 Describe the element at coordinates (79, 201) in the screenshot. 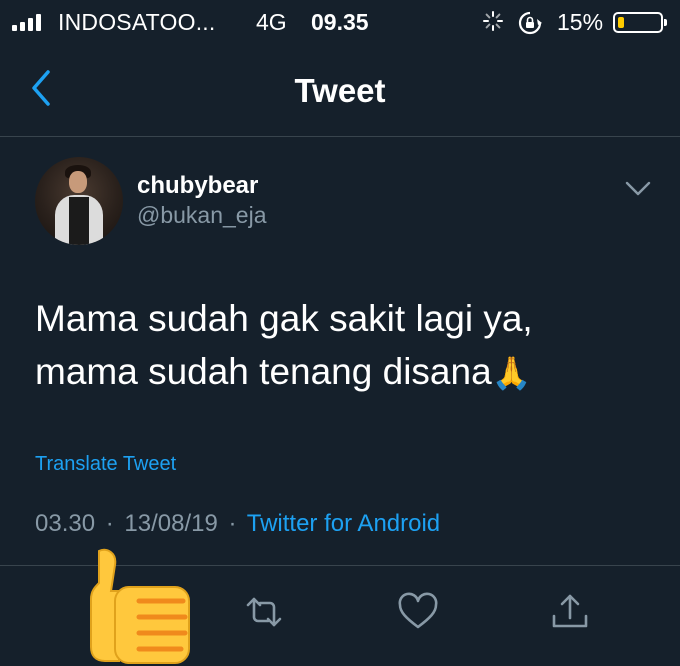

I see `avatar` at that location.